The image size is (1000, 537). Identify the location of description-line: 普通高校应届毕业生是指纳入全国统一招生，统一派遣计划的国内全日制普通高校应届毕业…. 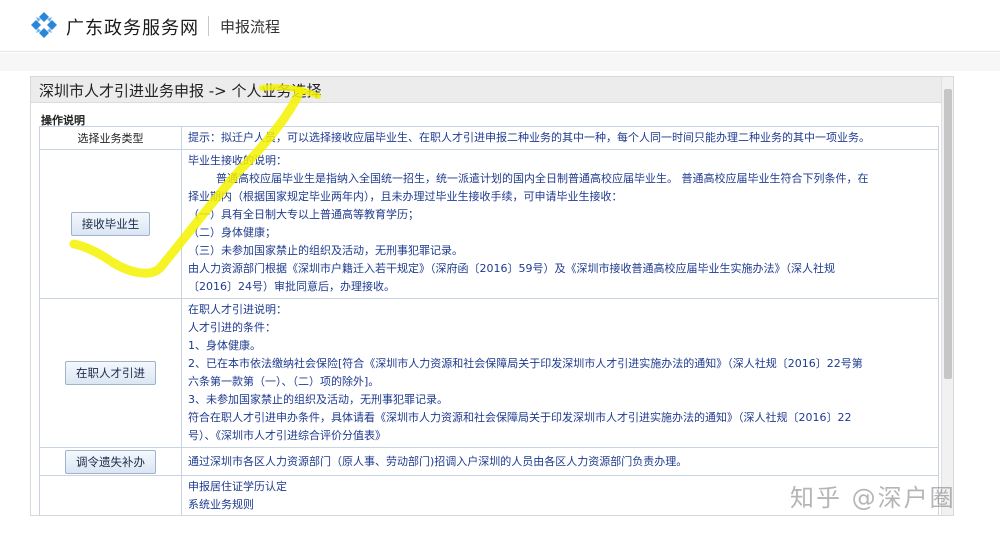
(542, 178).